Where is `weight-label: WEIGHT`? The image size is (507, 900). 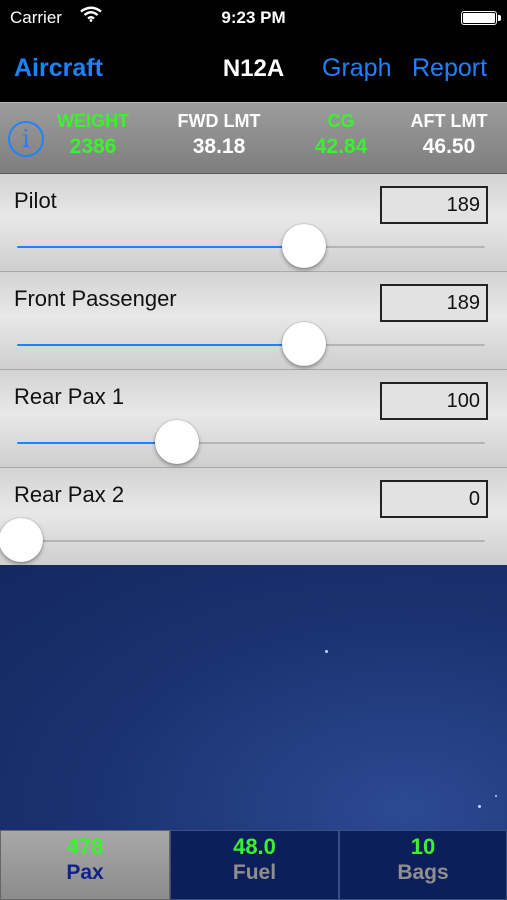
weight-label: WEIGHT is located at coordinates (93, 121).